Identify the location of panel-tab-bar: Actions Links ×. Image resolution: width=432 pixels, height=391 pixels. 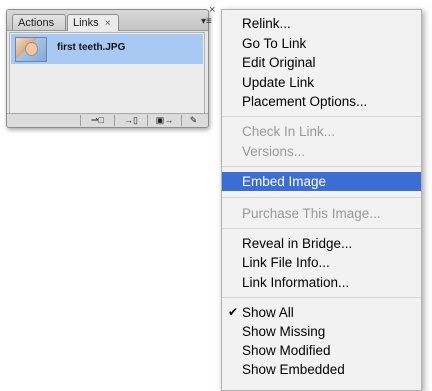
(107, 20).